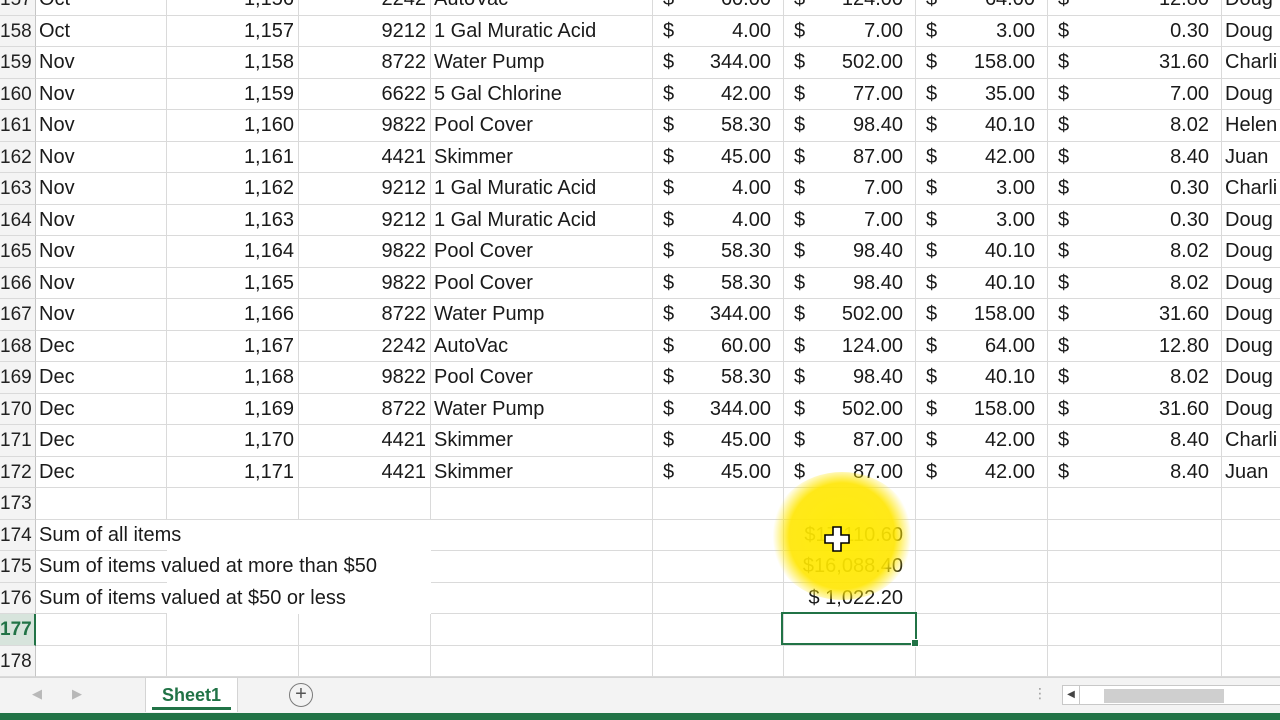  I want to click on summary-value: $16,088.40, so click(850, 567).